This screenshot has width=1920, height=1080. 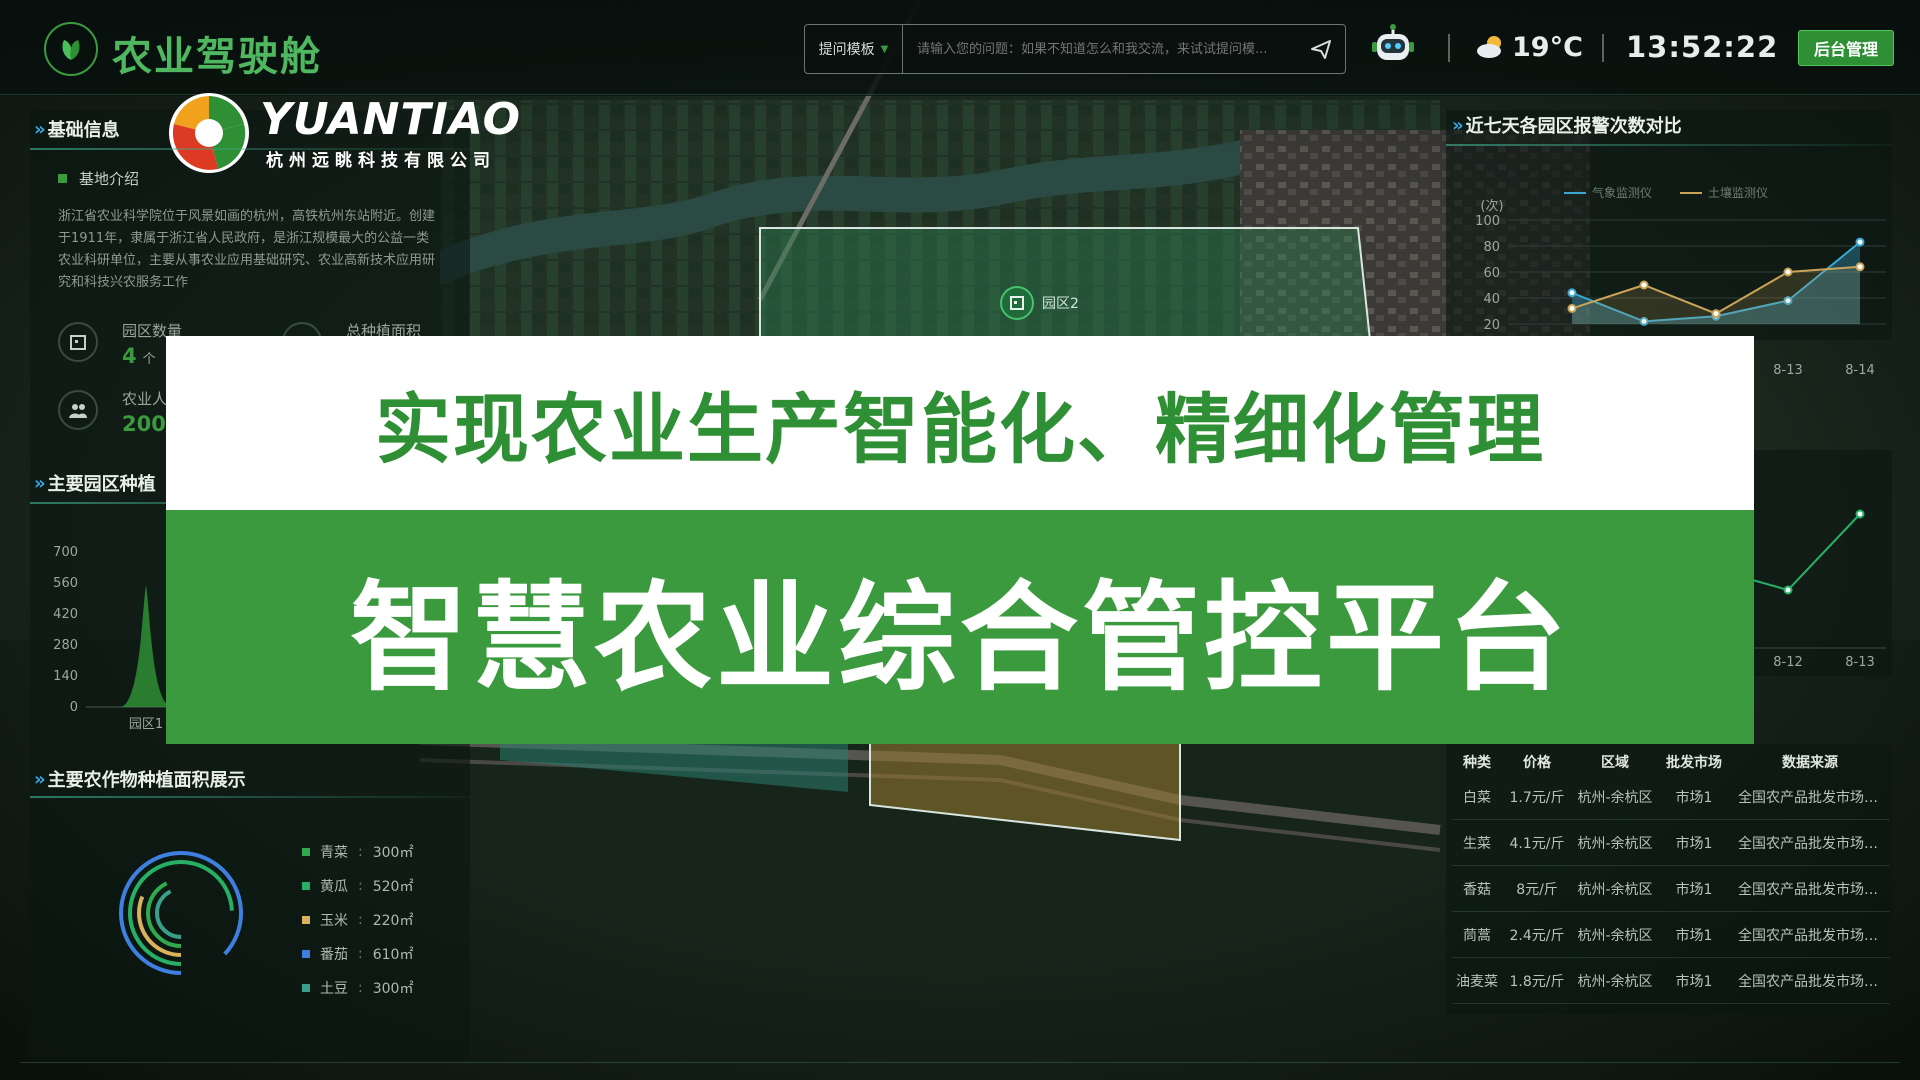 I want to click on clock: 13:52:22, so click(x=1702, y=47).